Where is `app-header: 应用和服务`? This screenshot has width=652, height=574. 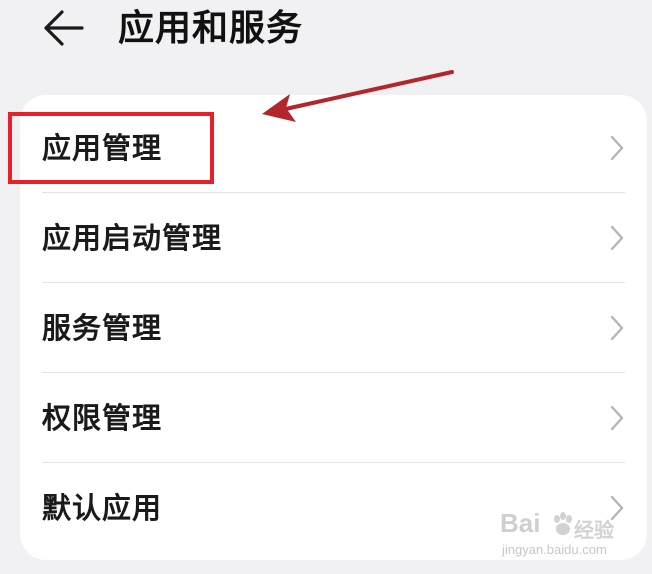 app-header: 应用和服务 is located at coordinates (326, 35).